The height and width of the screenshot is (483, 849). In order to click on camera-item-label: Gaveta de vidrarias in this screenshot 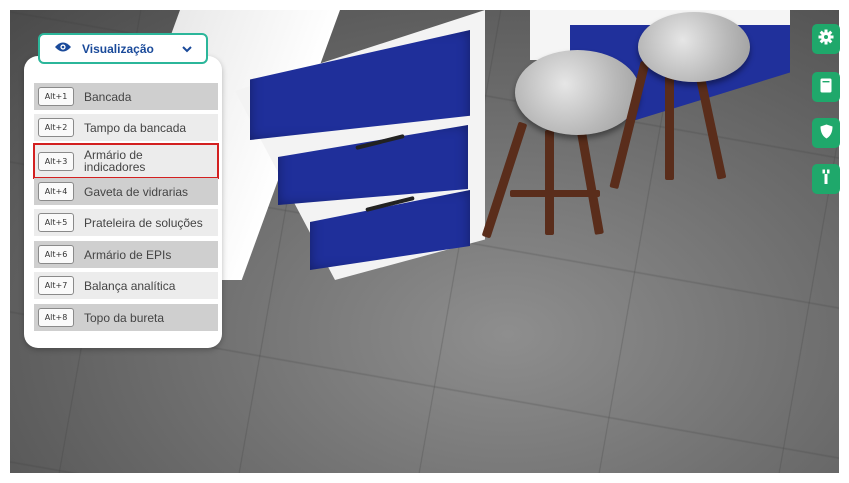, I will do `click(136, 191)`.